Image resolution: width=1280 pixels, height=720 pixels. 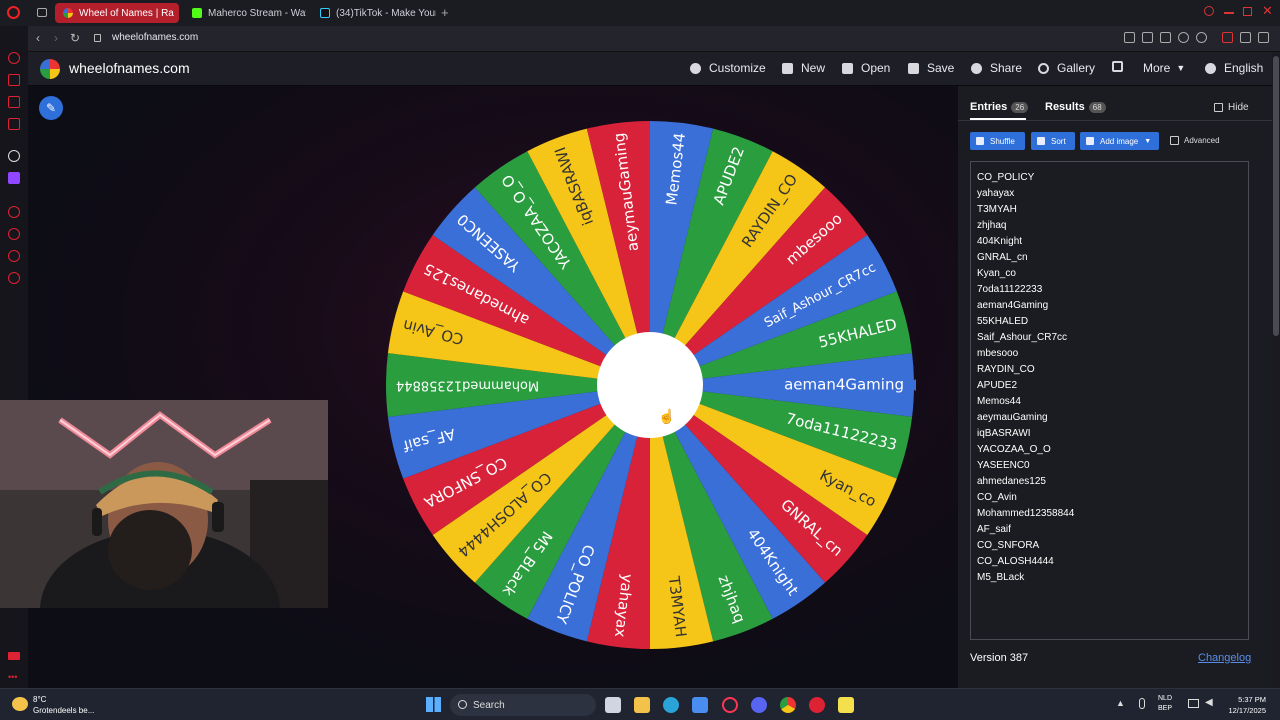 What do you see at coordinates (1195, 141) in the screenshot?
I see `advanced-checkbox: Advanced` at bounding box center [1195, 141].